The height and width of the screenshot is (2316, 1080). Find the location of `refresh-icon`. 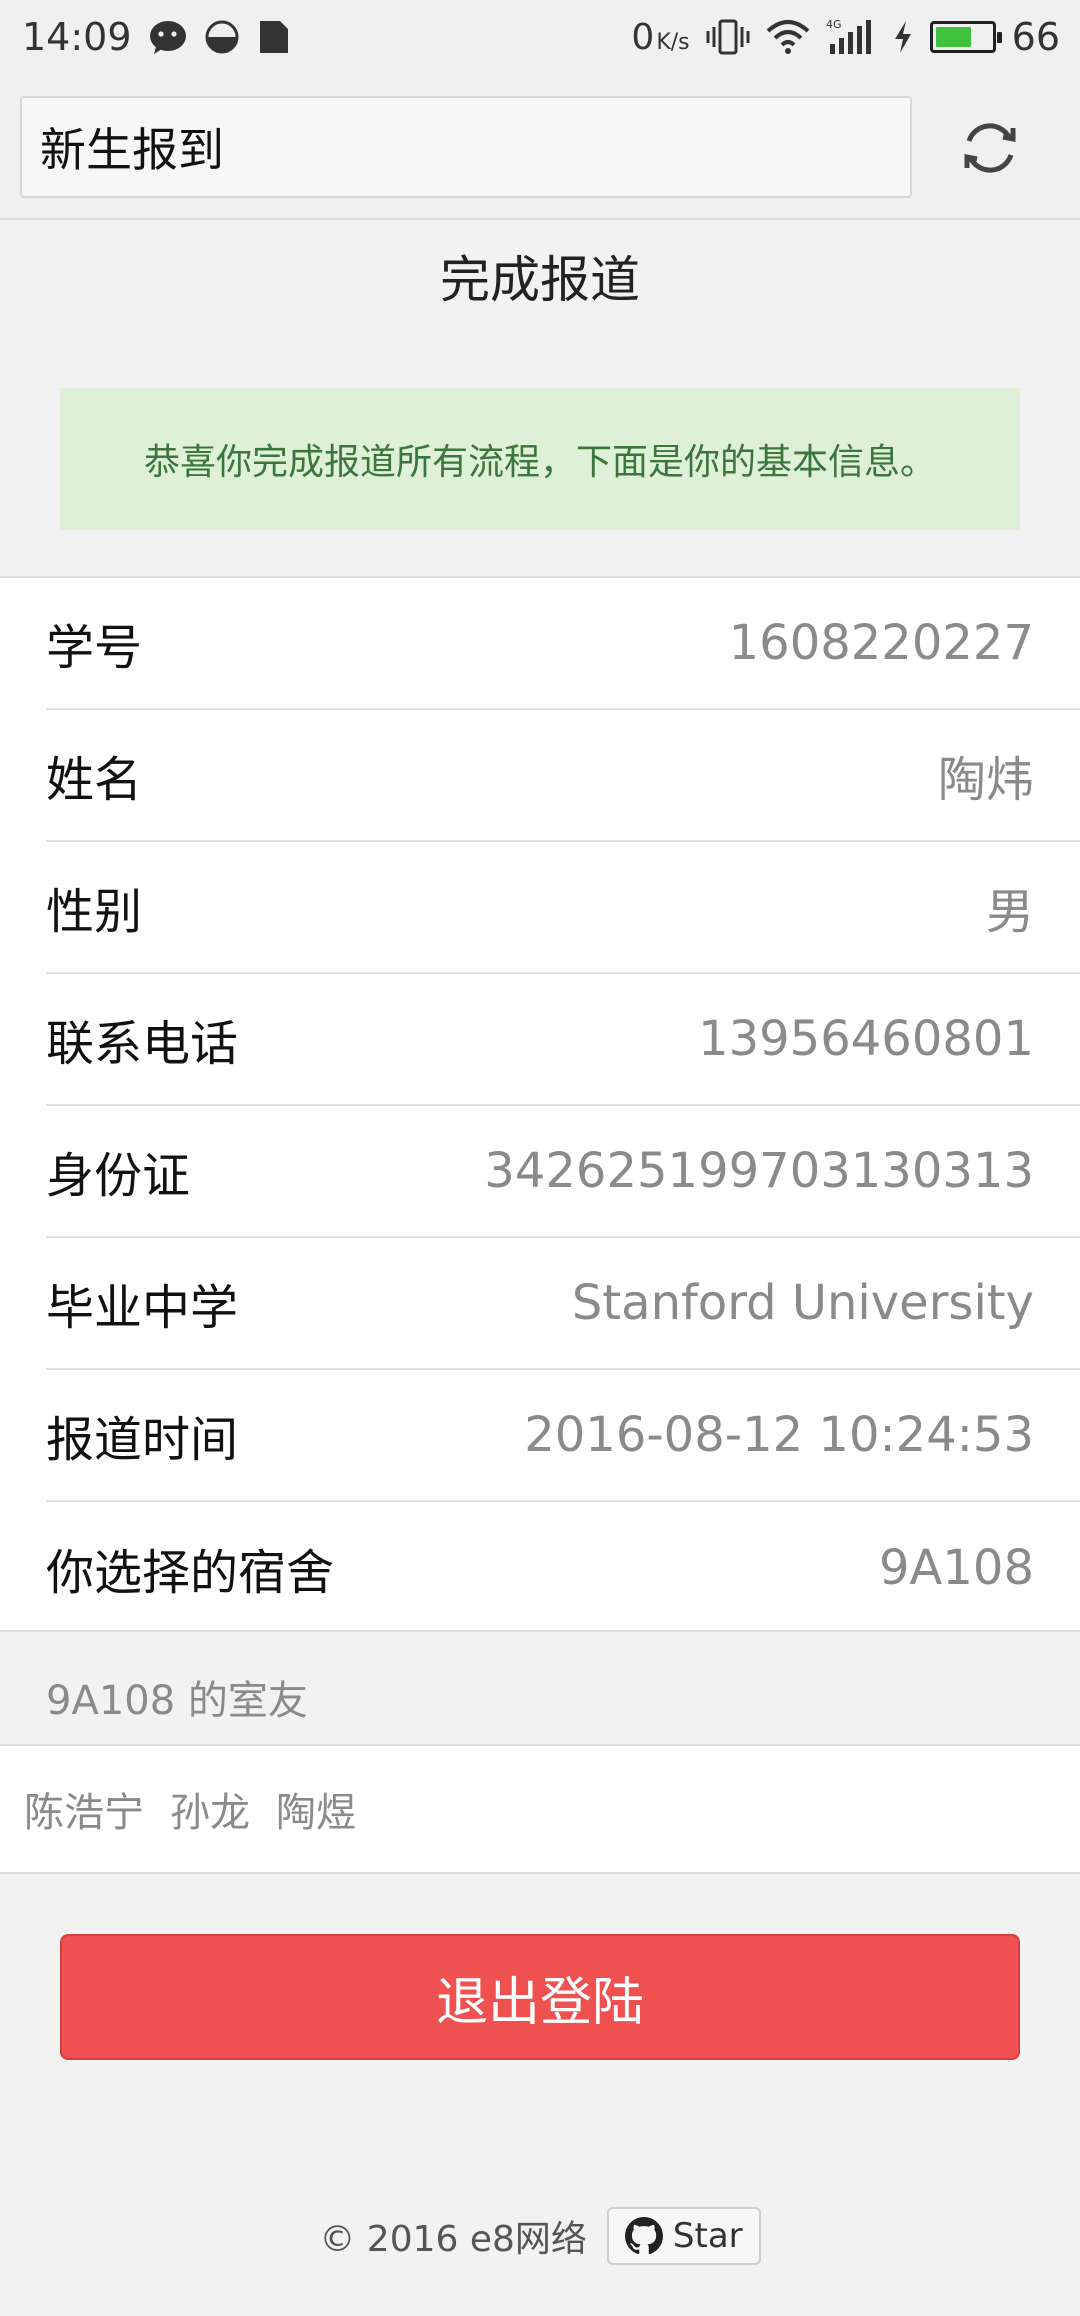

refresh-icon is located at coordinates (990, 148).